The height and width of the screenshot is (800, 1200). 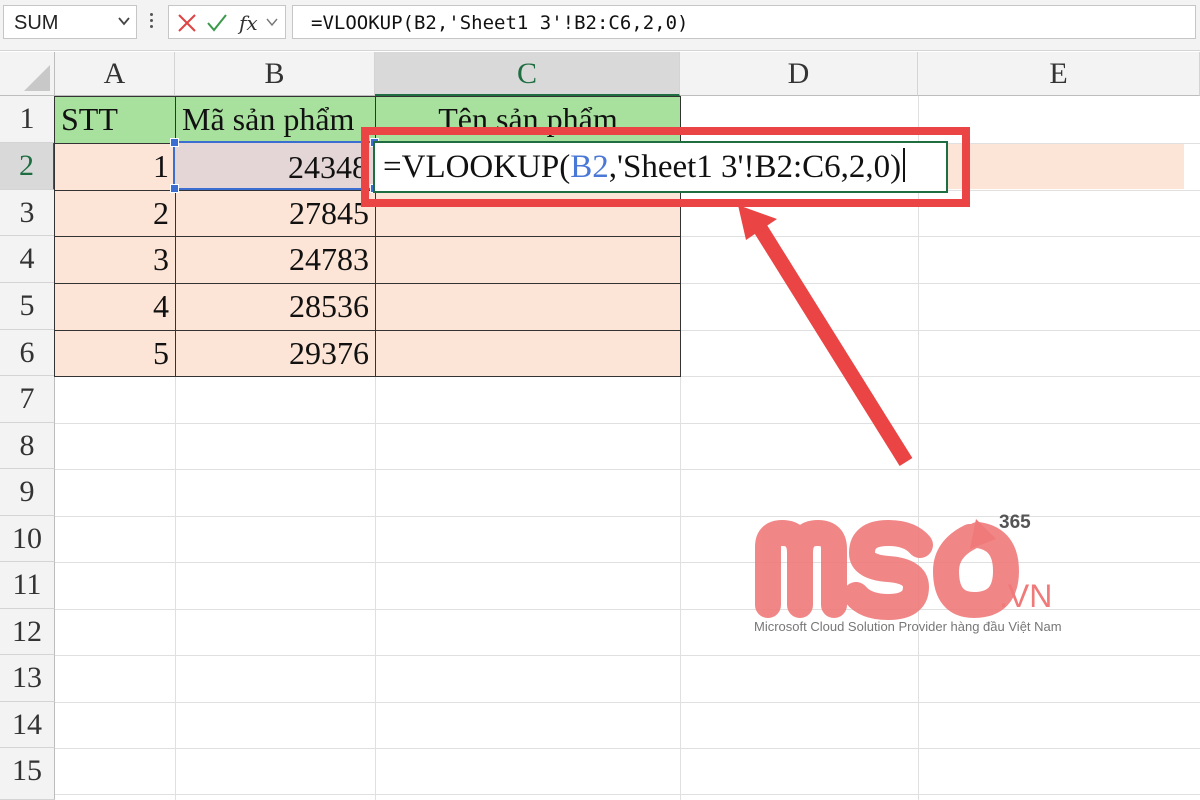 What do you see at coordinates (1015, 522) in the screenshot?
I see `logo-365: 365` at bounding box center [1015, 522].